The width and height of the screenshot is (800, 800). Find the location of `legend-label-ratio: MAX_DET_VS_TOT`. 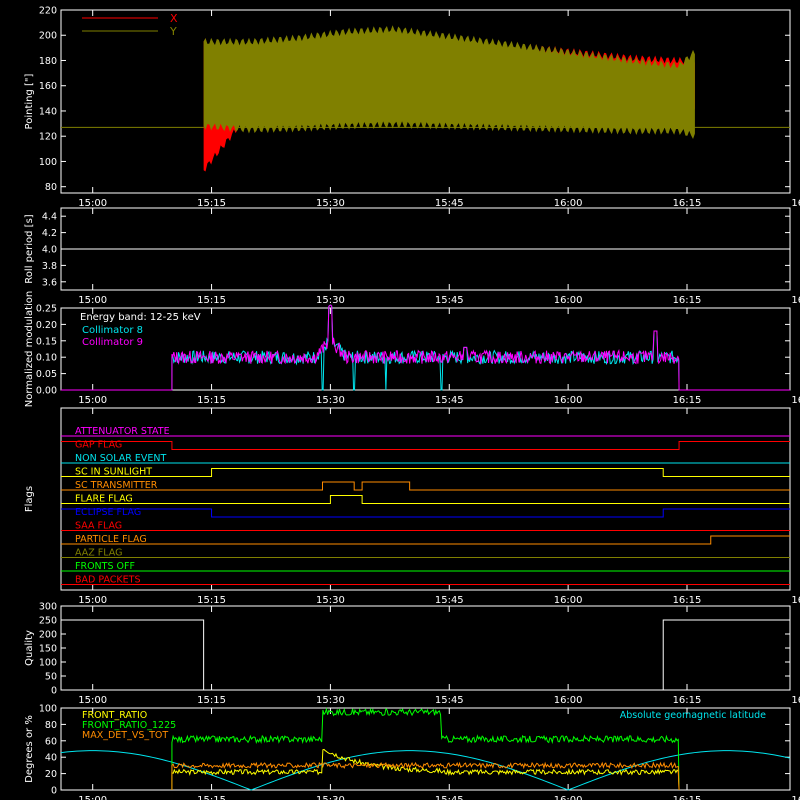

legend-label-ratio: MAX_DET_VS_TOT is located at coordinates (125, 735).